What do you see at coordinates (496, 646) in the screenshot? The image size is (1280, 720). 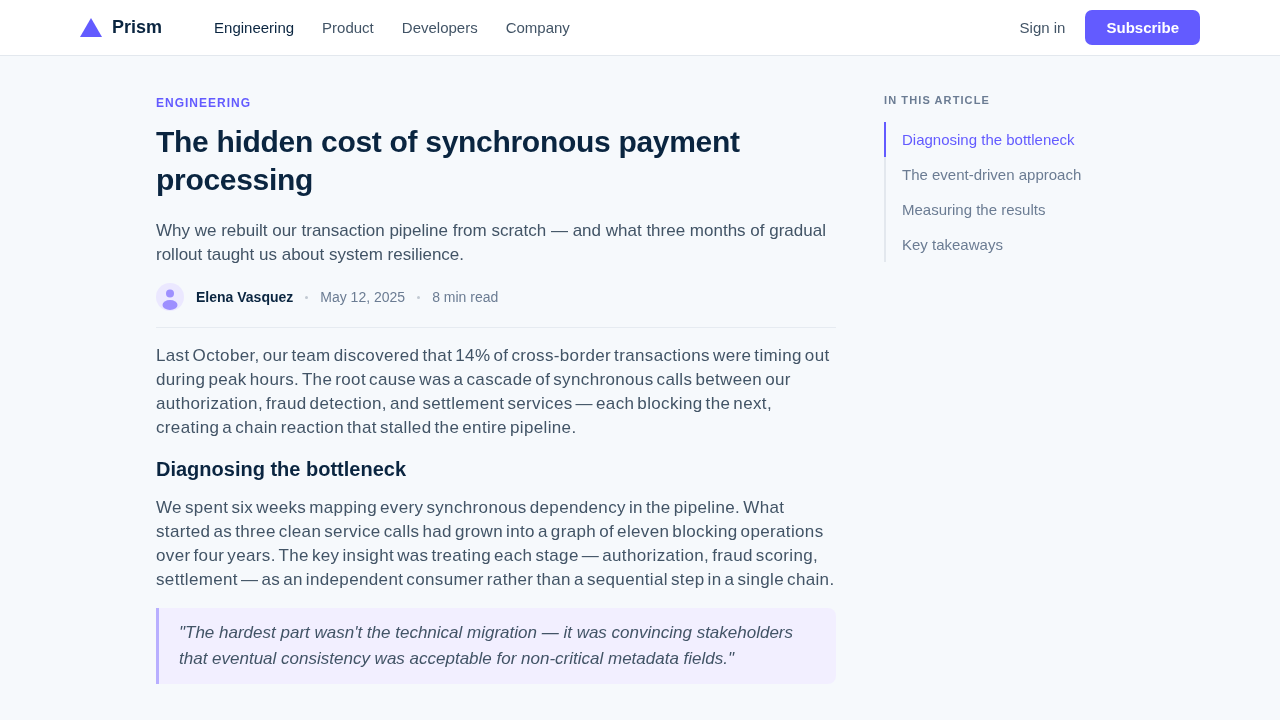 I see `pull-quote: "The hardest part wasn't the technical migration — it was convincing stakeholders that eventual consistency was acceptable for non-critical metadata fields."` at bounding box center [496, 646].